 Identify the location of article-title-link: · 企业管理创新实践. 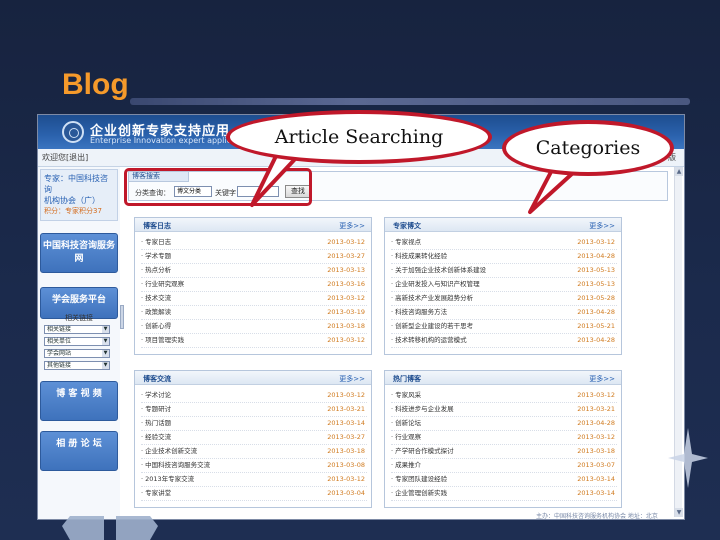
(478, 493).